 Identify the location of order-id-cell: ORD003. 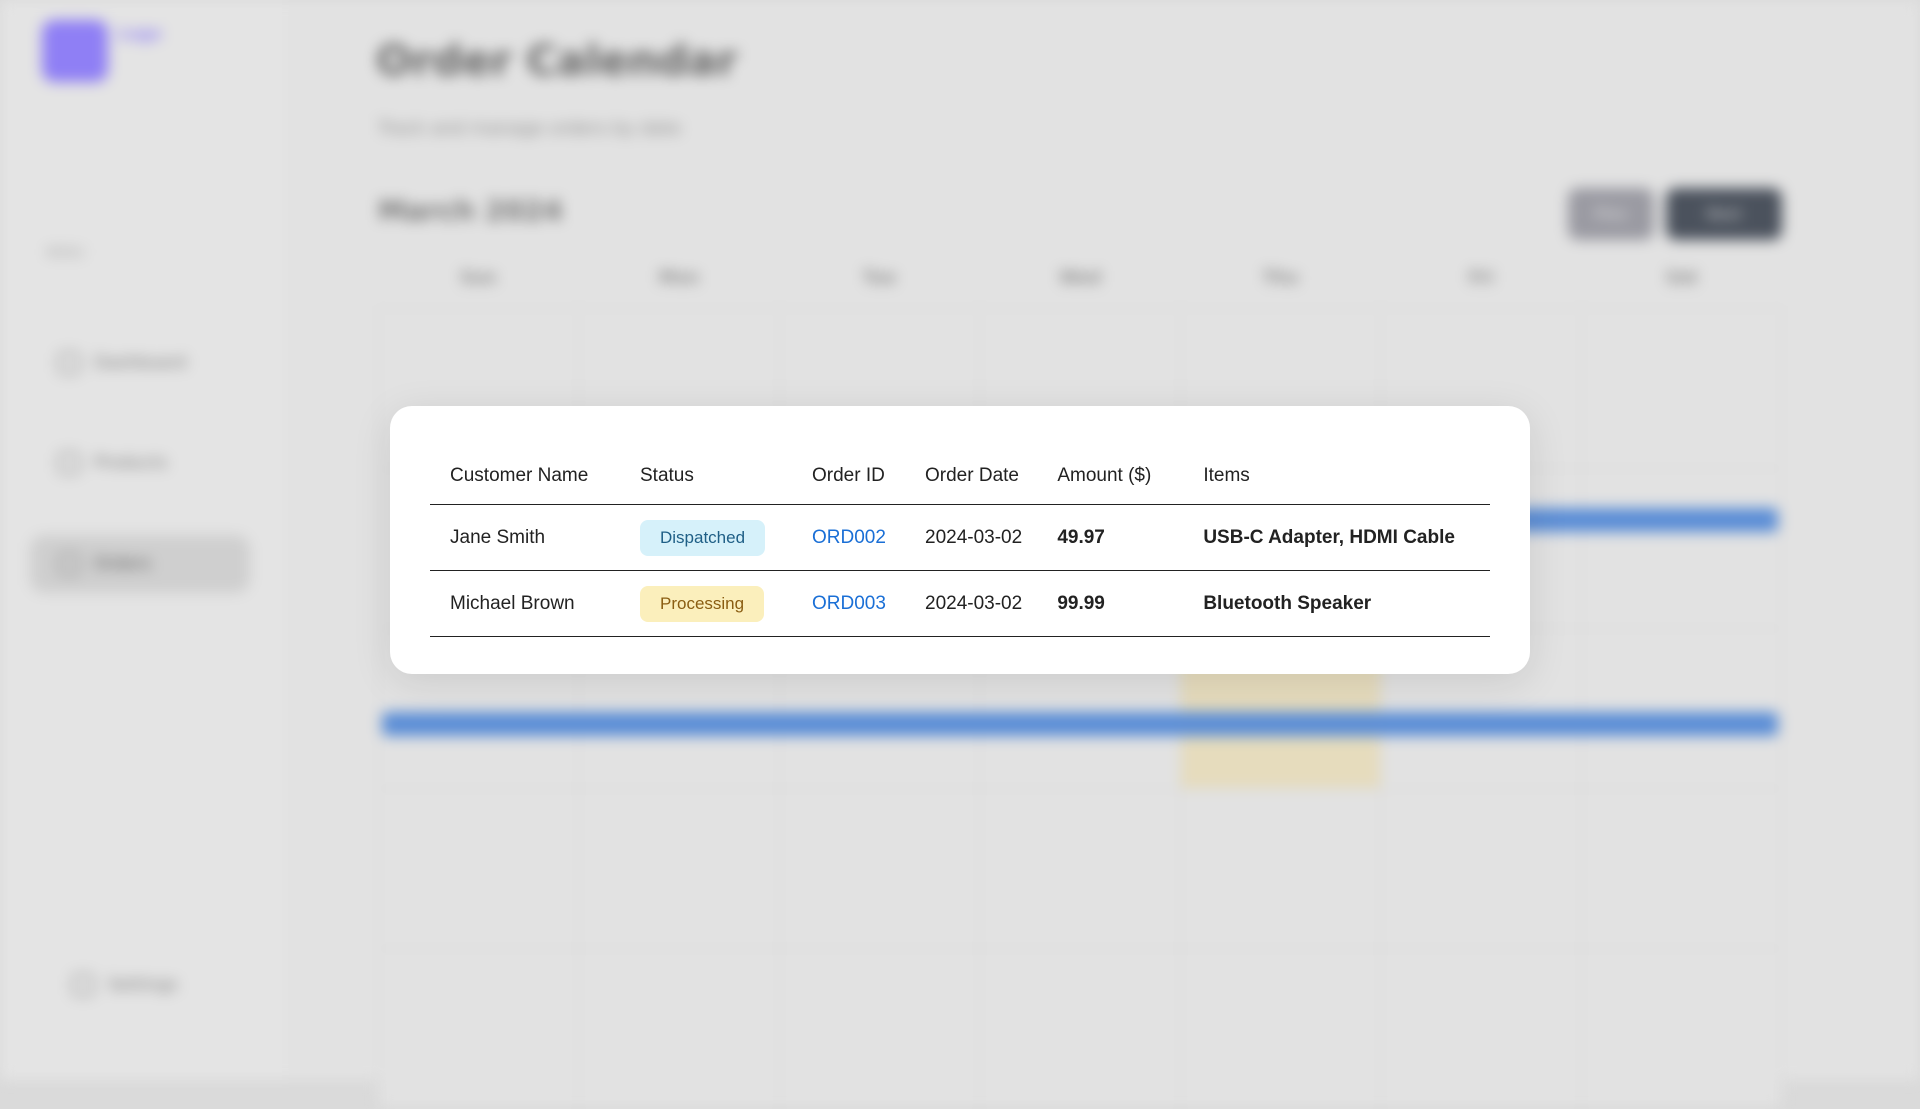
(848, 603).